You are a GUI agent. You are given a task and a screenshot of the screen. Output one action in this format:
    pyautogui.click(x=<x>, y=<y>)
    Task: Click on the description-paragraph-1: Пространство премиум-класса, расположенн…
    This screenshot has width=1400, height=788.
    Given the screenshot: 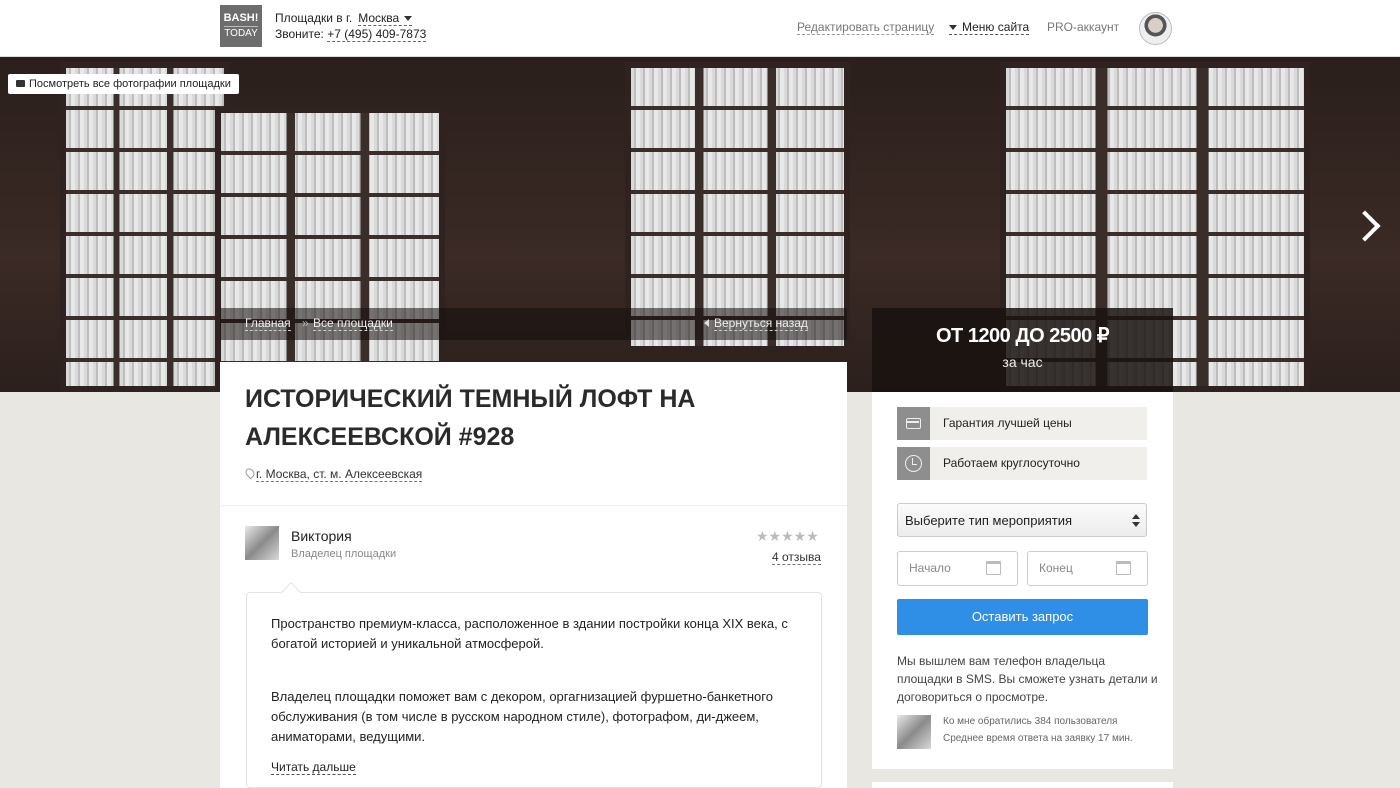 What is the action you would take?
    pyautogui.click(x=529, y=633)
    